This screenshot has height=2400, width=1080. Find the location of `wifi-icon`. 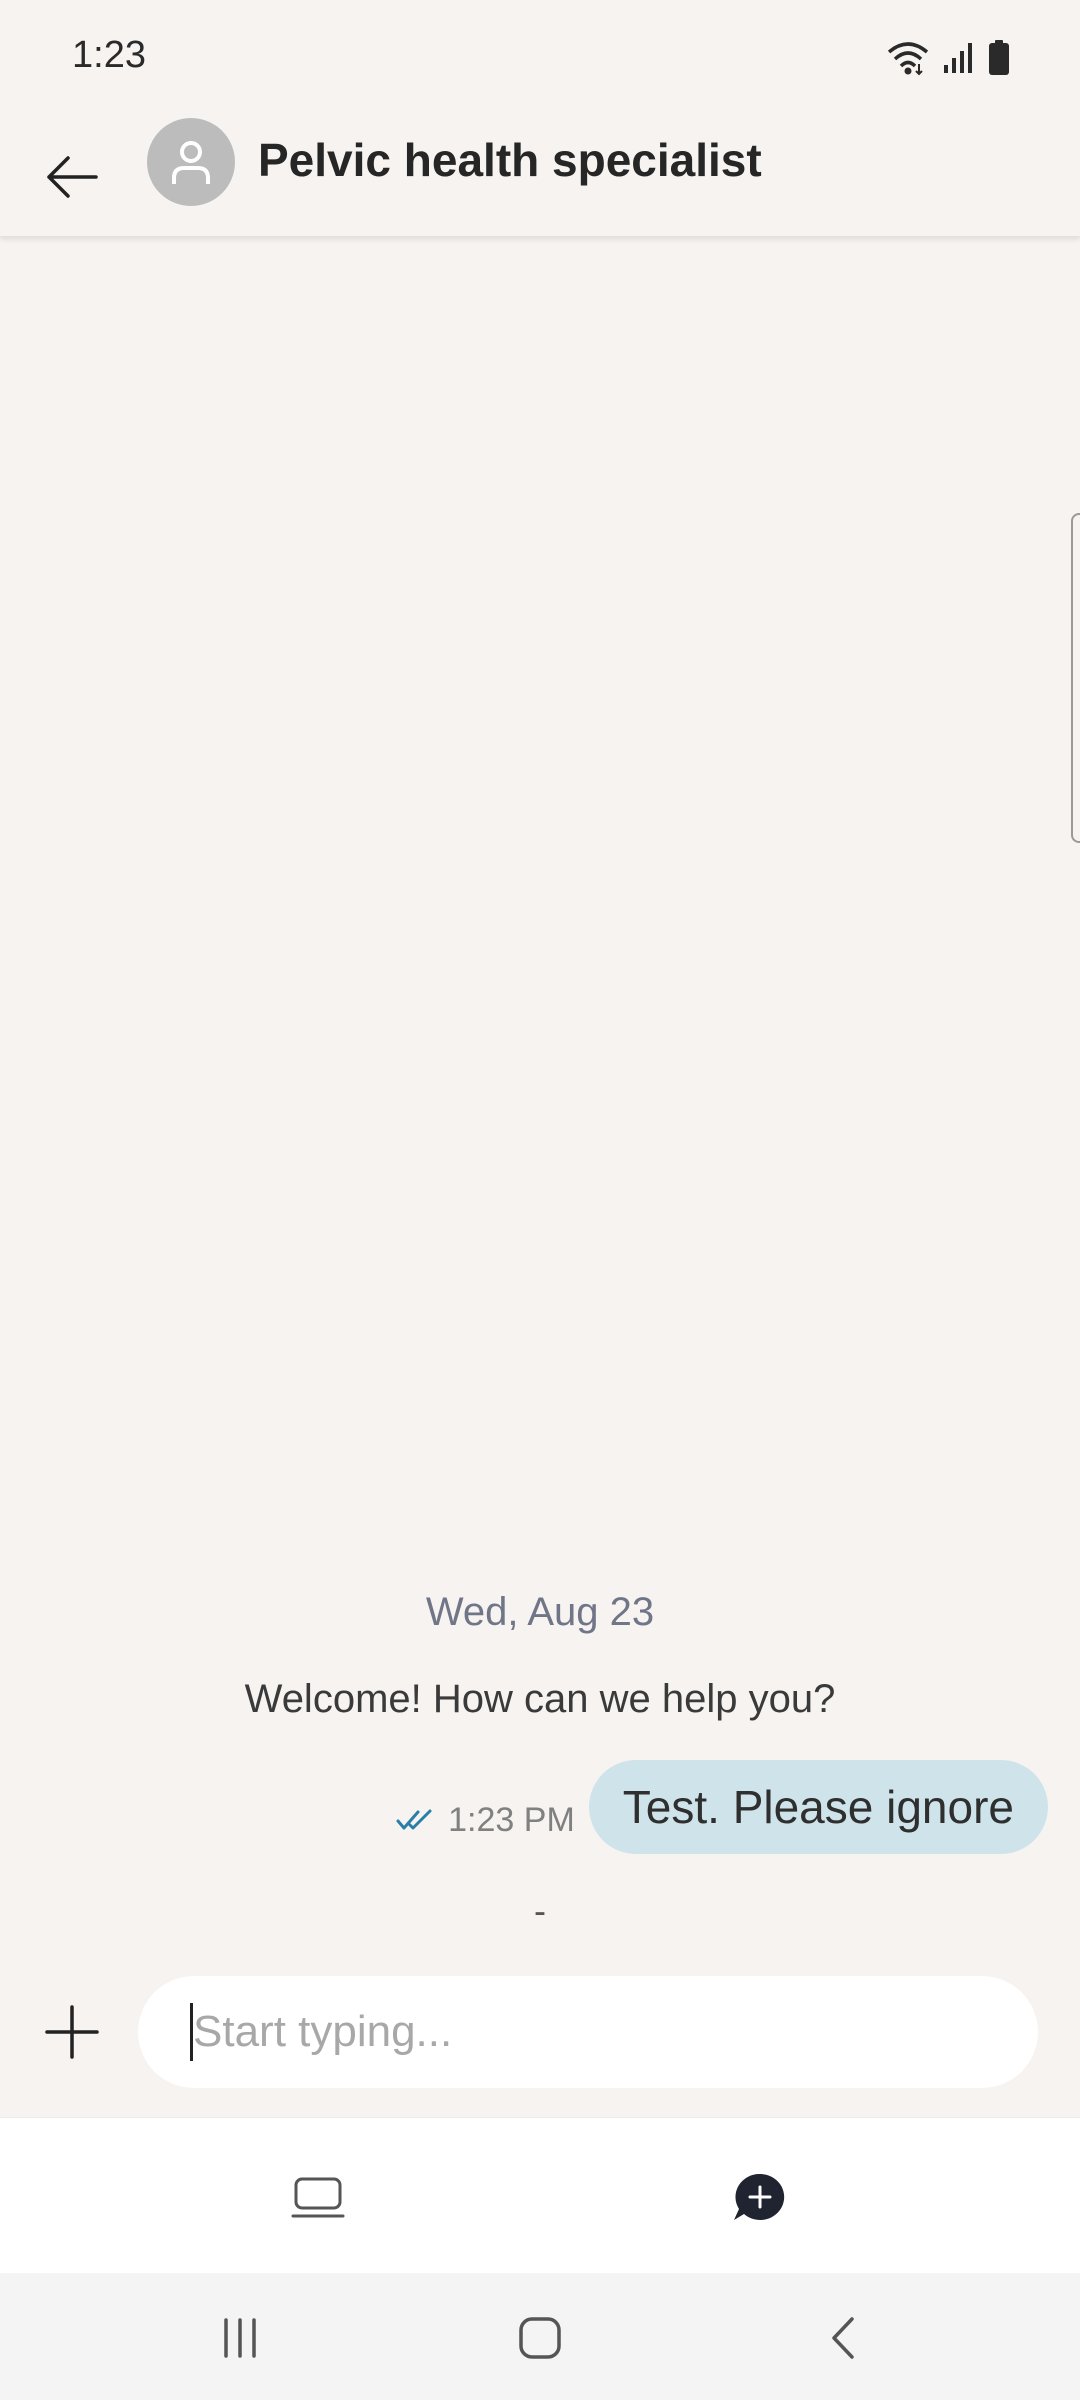

wifi-icon is located at coordinates (908, 60).